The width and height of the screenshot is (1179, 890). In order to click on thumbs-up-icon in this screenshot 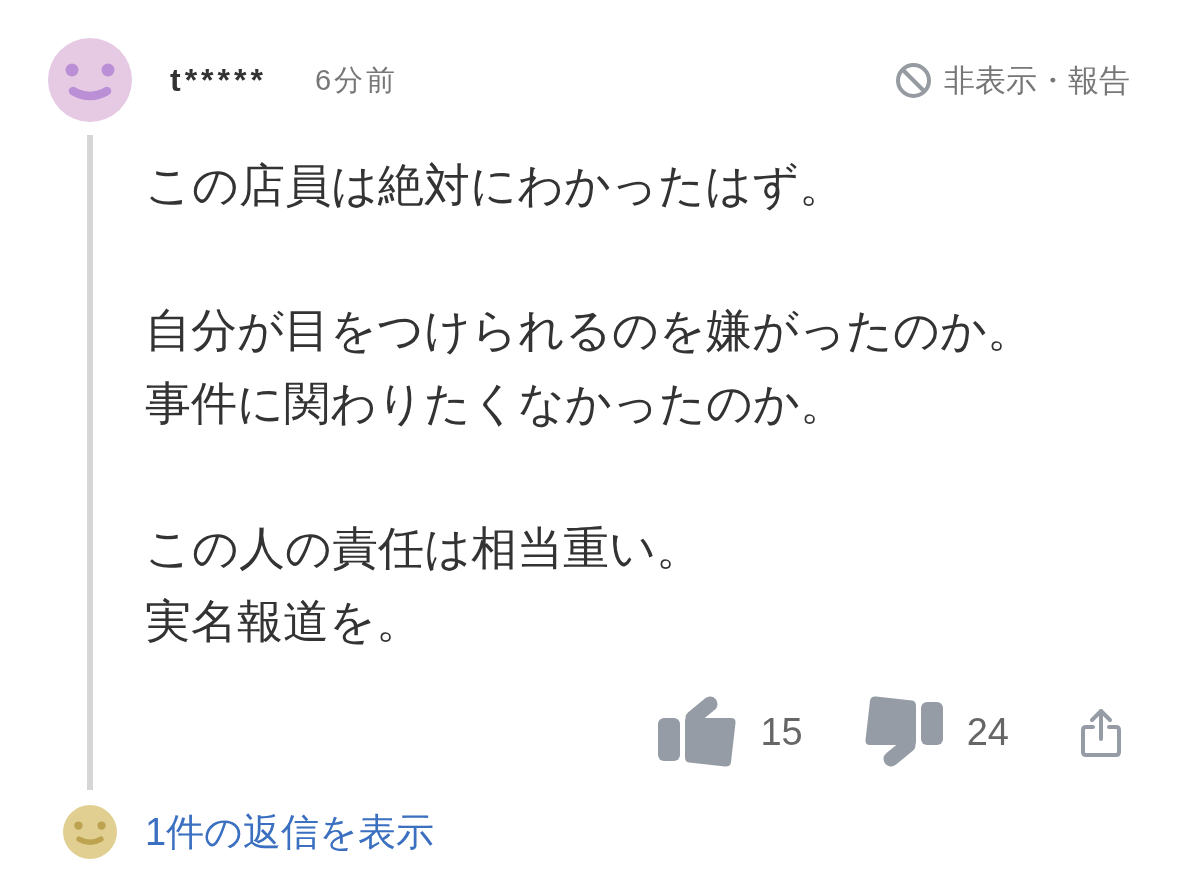, I will do `click(697, 731)`.